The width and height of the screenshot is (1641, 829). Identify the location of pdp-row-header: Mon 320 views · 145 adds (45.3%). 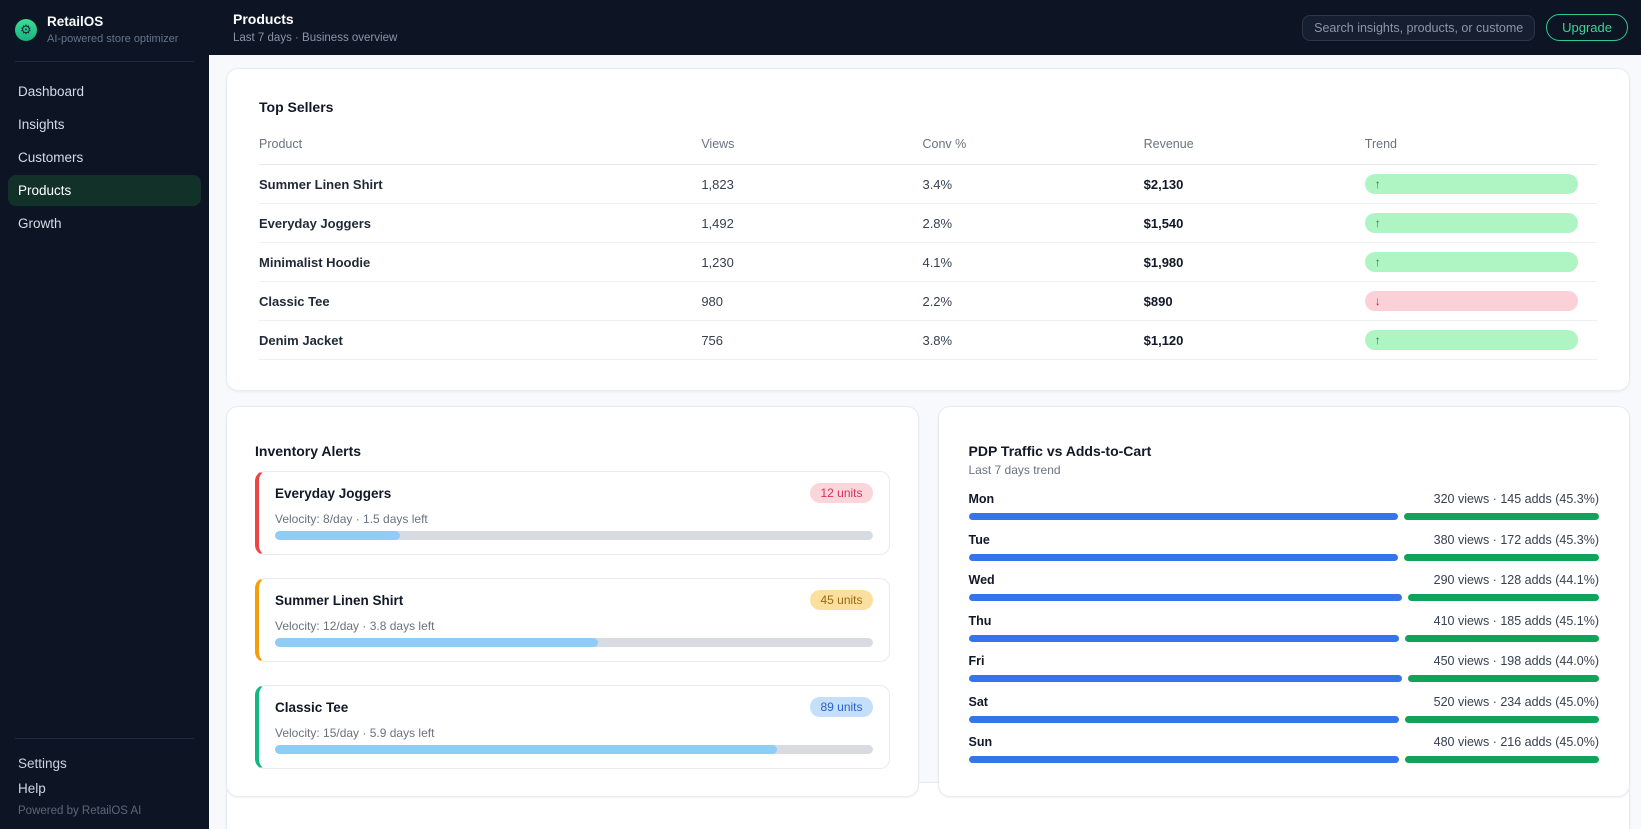
(1284, 499).